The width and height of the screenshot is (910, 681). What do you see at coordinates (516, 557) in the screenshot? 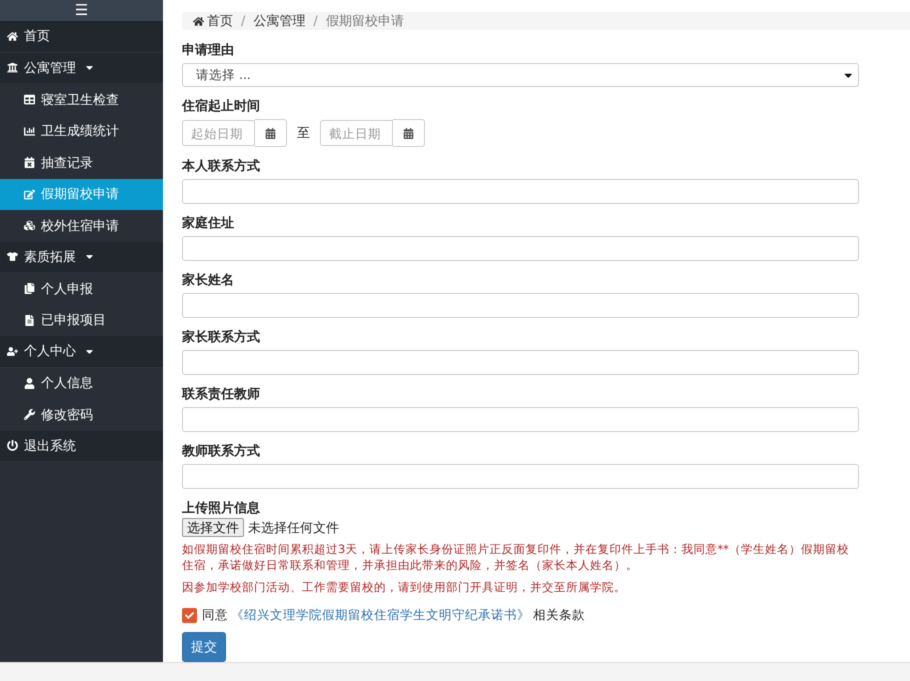
I see `notice-text: 如假期留校住宿时间累积超过3天，请上传家长身份证照片正反面复印件，并在复印件上手书：我同意**（学生姓名）假期留校住宿，承诺做好日常联系和管理，并承担由此带来的风险，并签名（家长本人姓名）。` at bounding box center [516, 557].